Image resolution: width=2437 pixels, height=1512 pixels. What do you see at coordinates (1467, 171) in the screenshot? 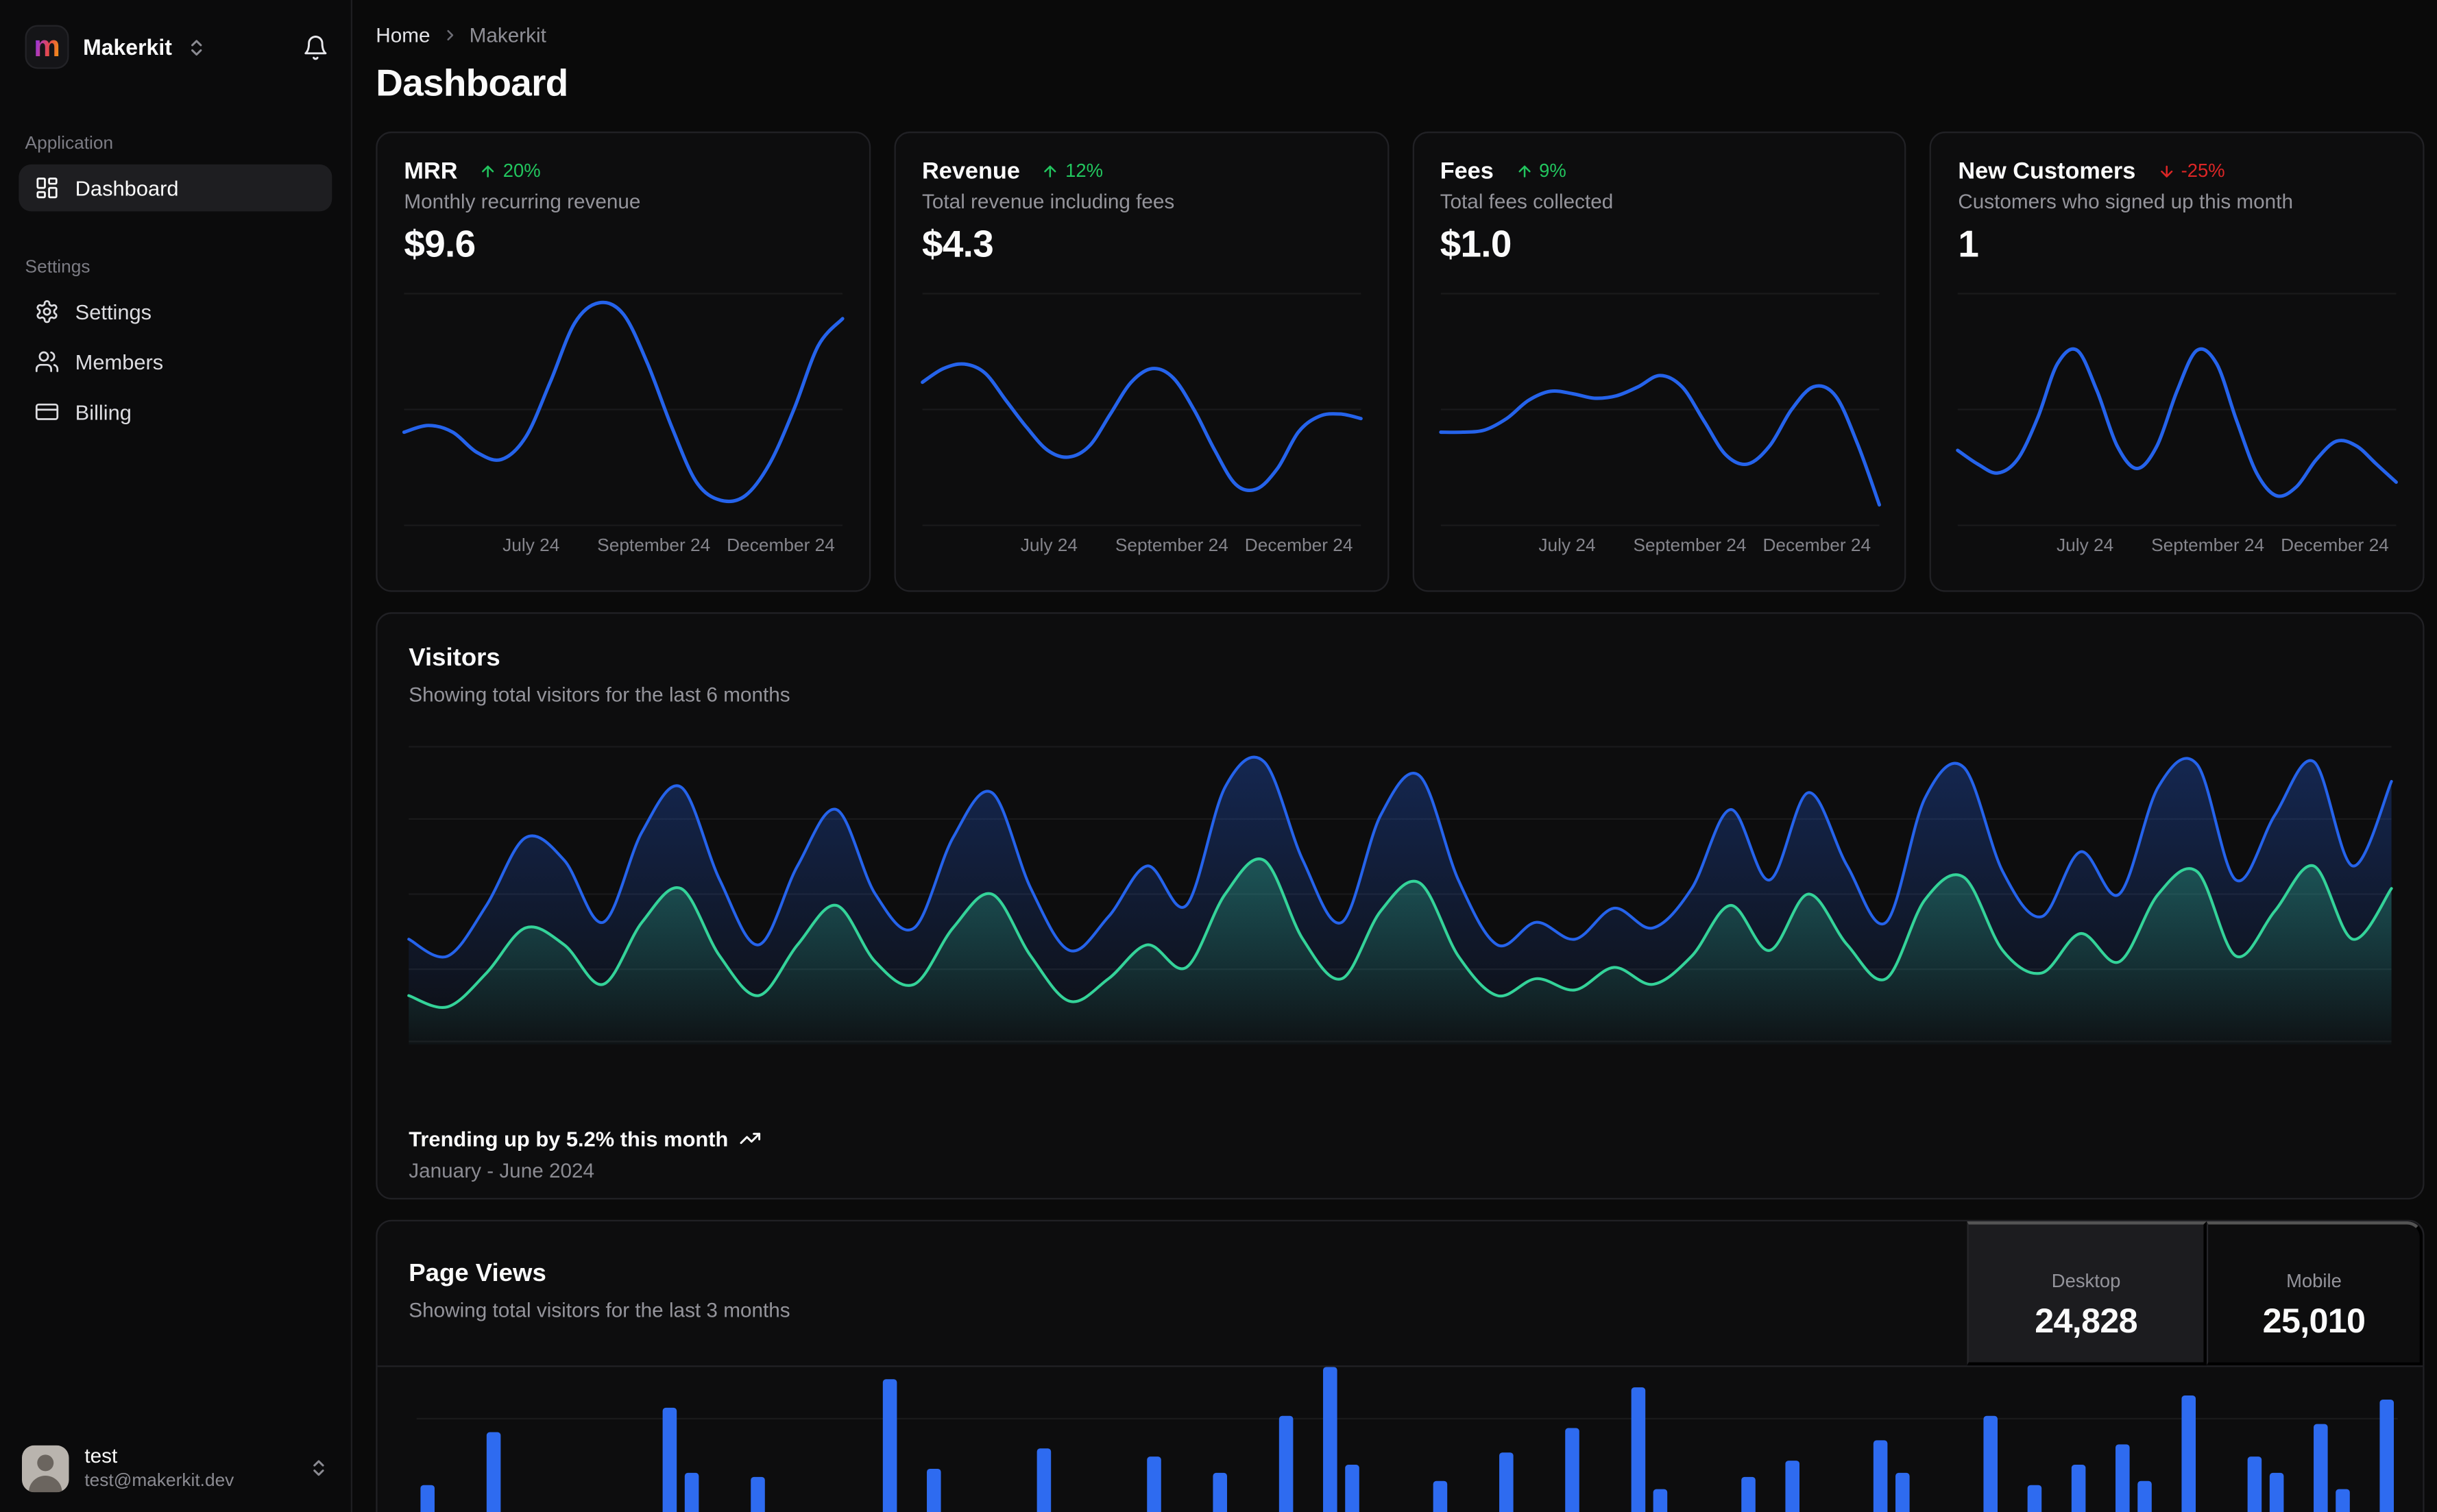
I see `stat-title: Fees` at bounding box center [1467, 171].